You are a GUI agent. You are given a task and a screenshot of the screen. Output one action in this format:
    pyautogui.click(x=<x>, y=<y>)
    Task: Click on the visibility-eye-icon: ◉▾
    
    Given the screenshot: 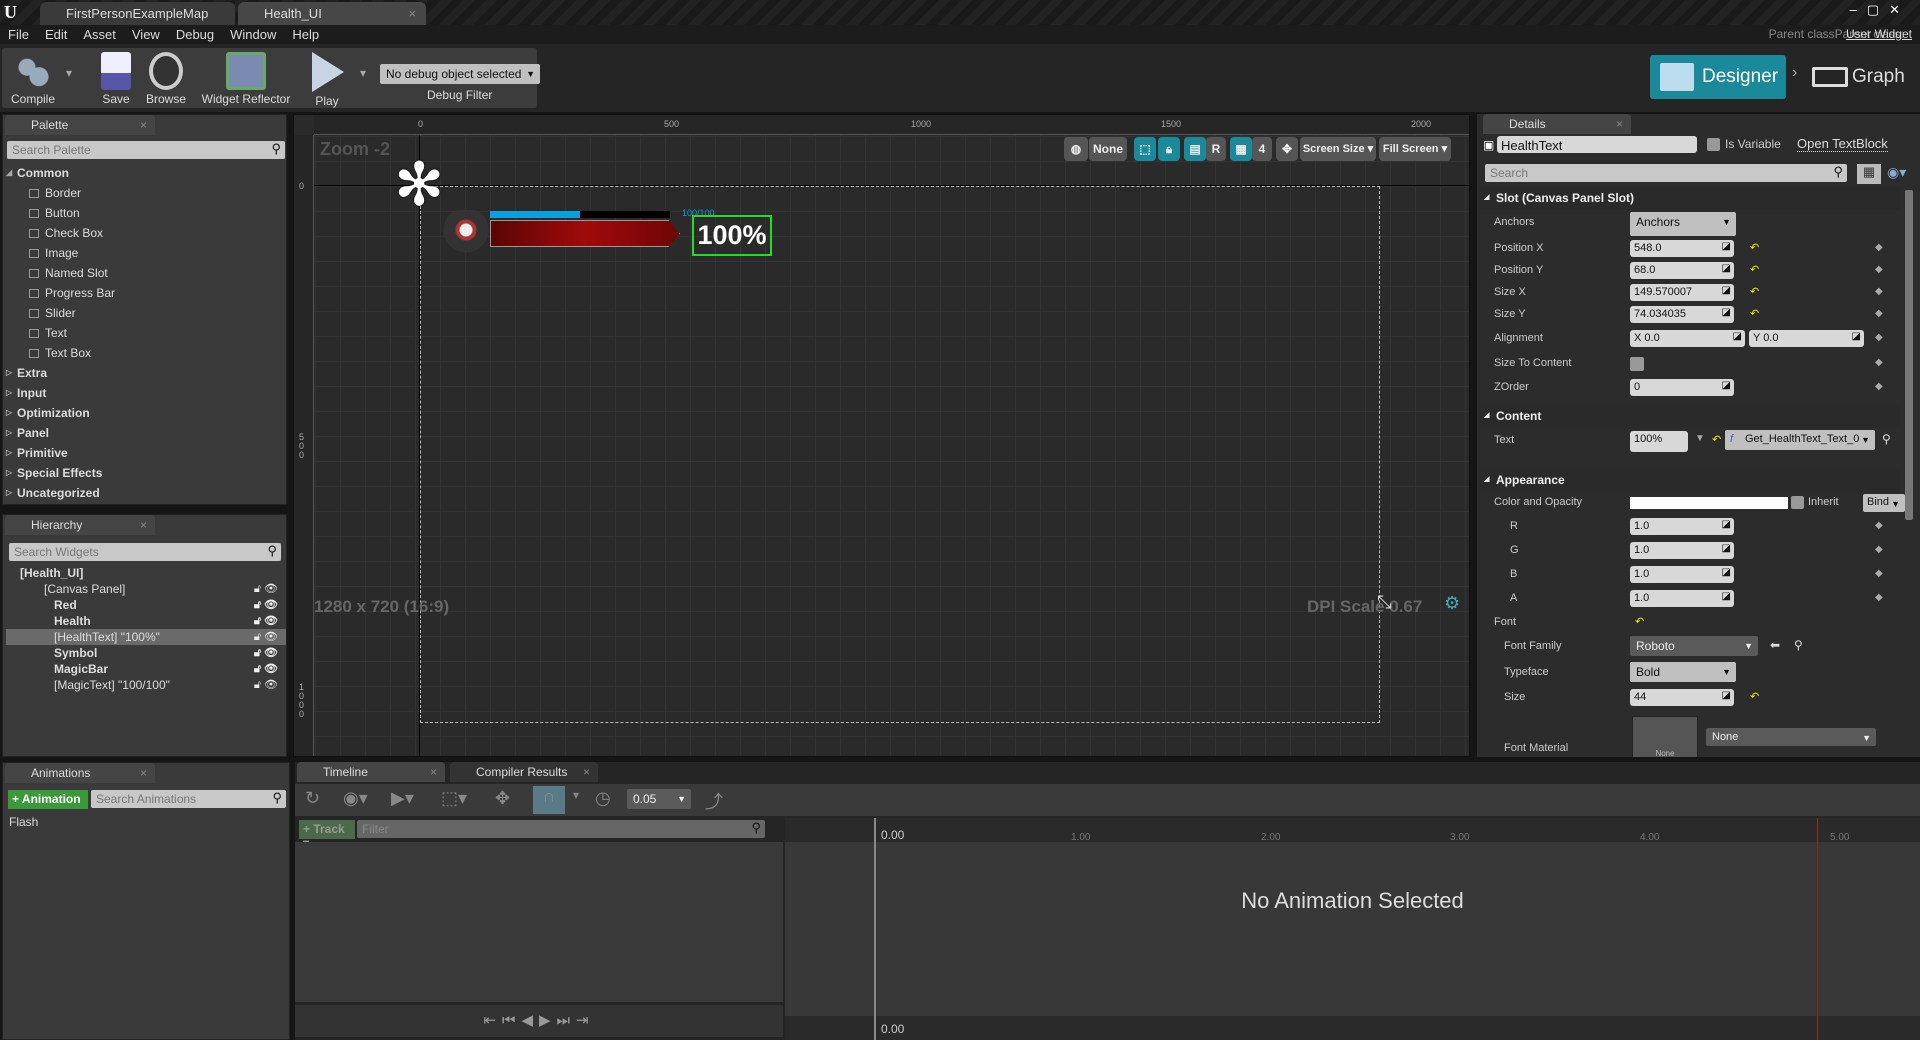 What is the action you would take?
    pyautogui.click(x=1896, y=172)
    